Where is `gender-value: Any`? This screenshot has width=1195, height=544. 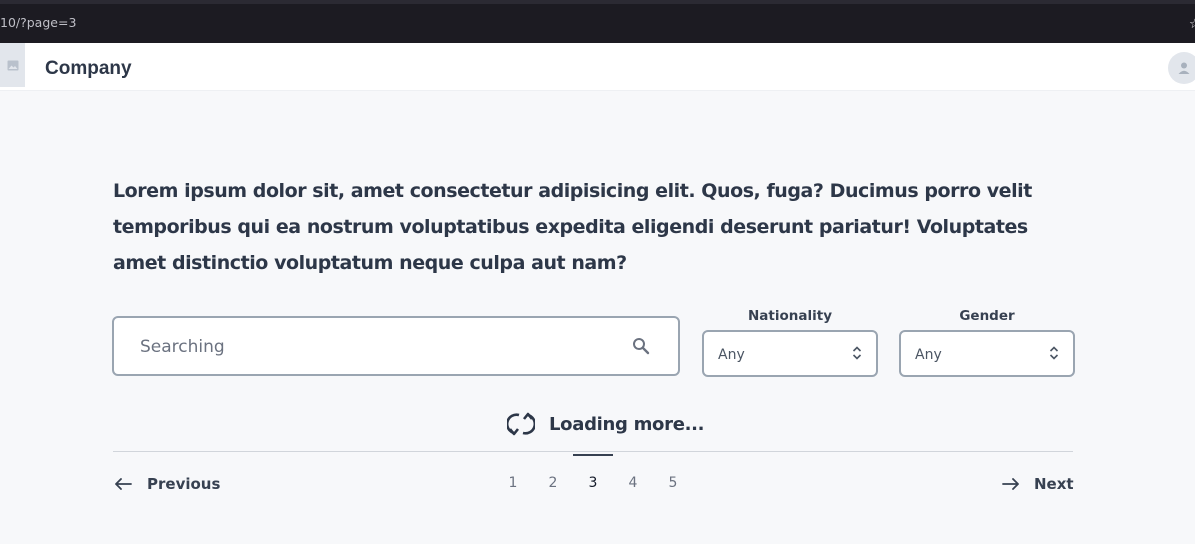
gender-value: Any is located at coordinates (928, 355).